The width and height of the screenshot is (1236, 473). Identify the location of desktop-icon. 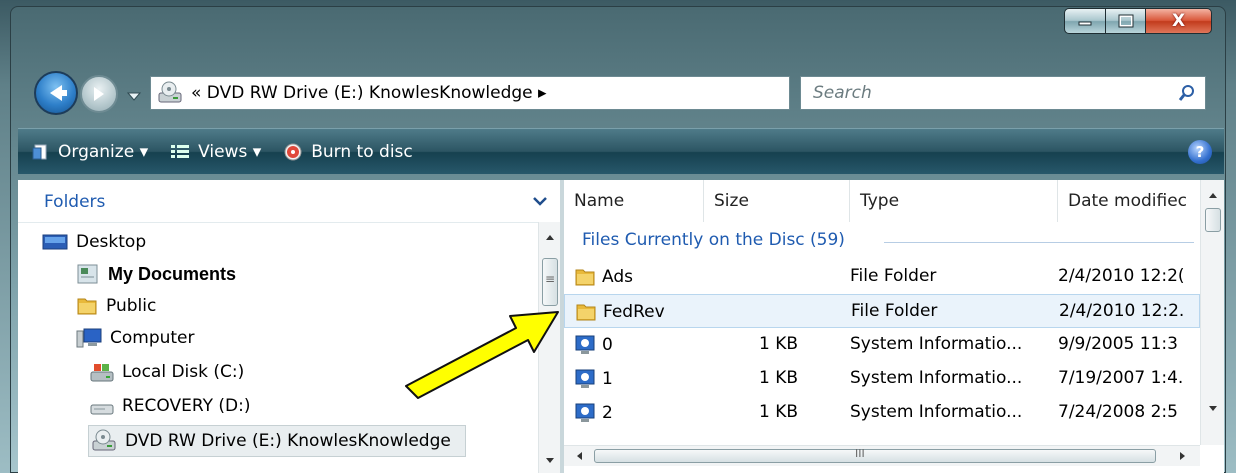
(55, 242).